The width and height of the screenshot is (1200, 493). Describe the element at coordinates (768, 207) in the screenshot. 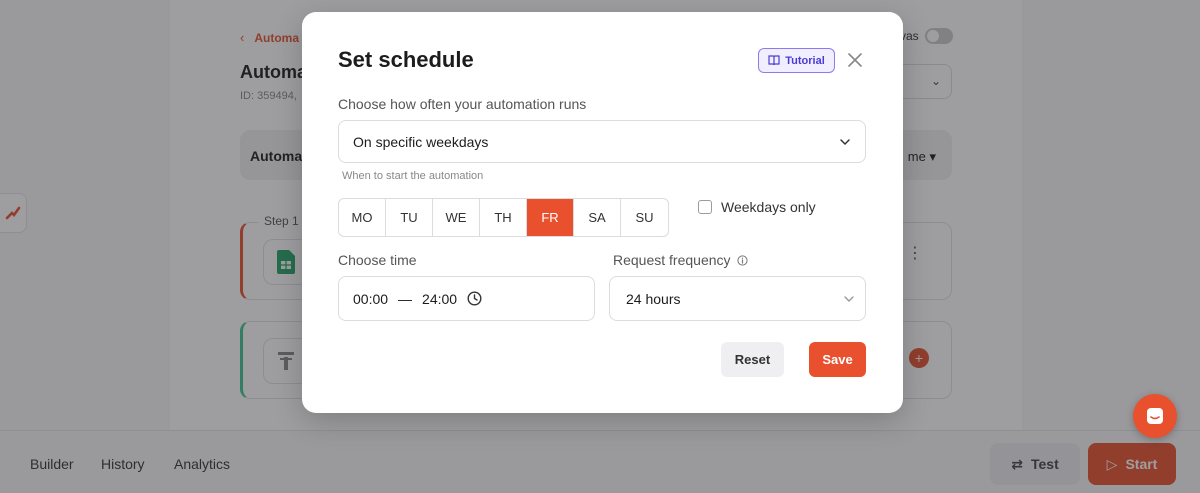

I see `weekdays-only-label: Weekdays only` at that location.